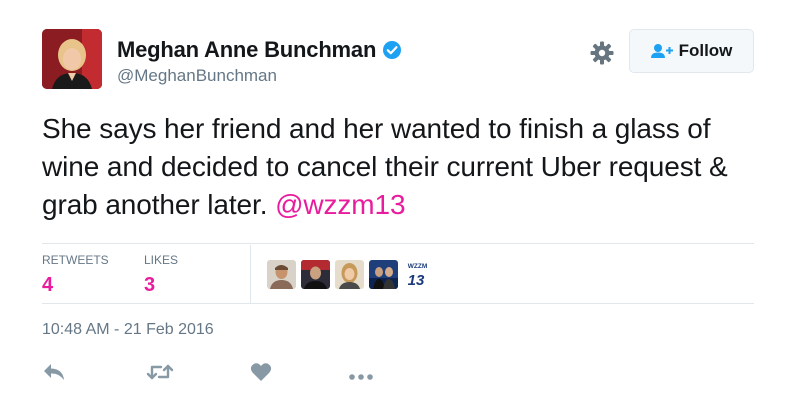 Image resolution: width=800 pixels, height=411 pixels. I want to click on follow-button-label: Follow, so click(705, 50).